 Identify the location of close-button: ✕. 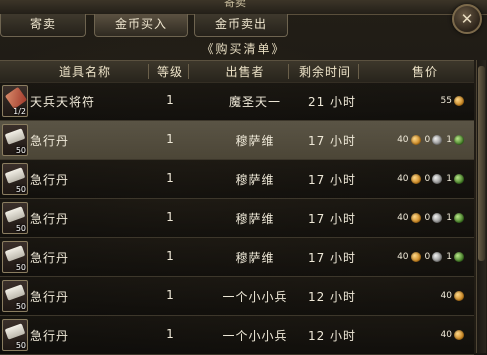
(467, 19).